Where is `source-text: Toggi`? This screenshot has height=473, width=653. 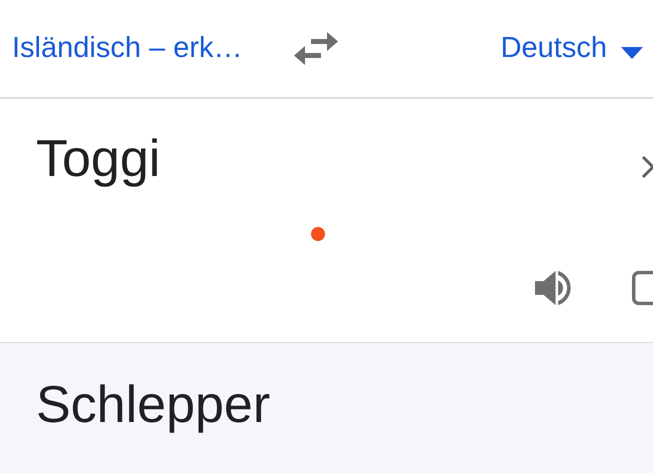
source-text: Toggi is located at coordinates (98, 159).